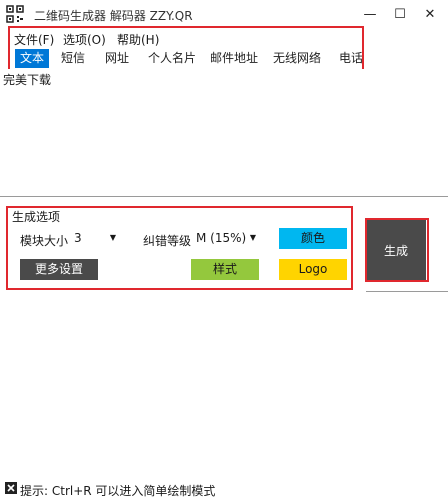 The width and height of the screenshot is (448, 500). What do you see at coordinates (118, 491) in the screenshot?
I see `status-text: 提示: Ctrl+R 可以进入简单绘制模式` at bounding box center [118, 491].